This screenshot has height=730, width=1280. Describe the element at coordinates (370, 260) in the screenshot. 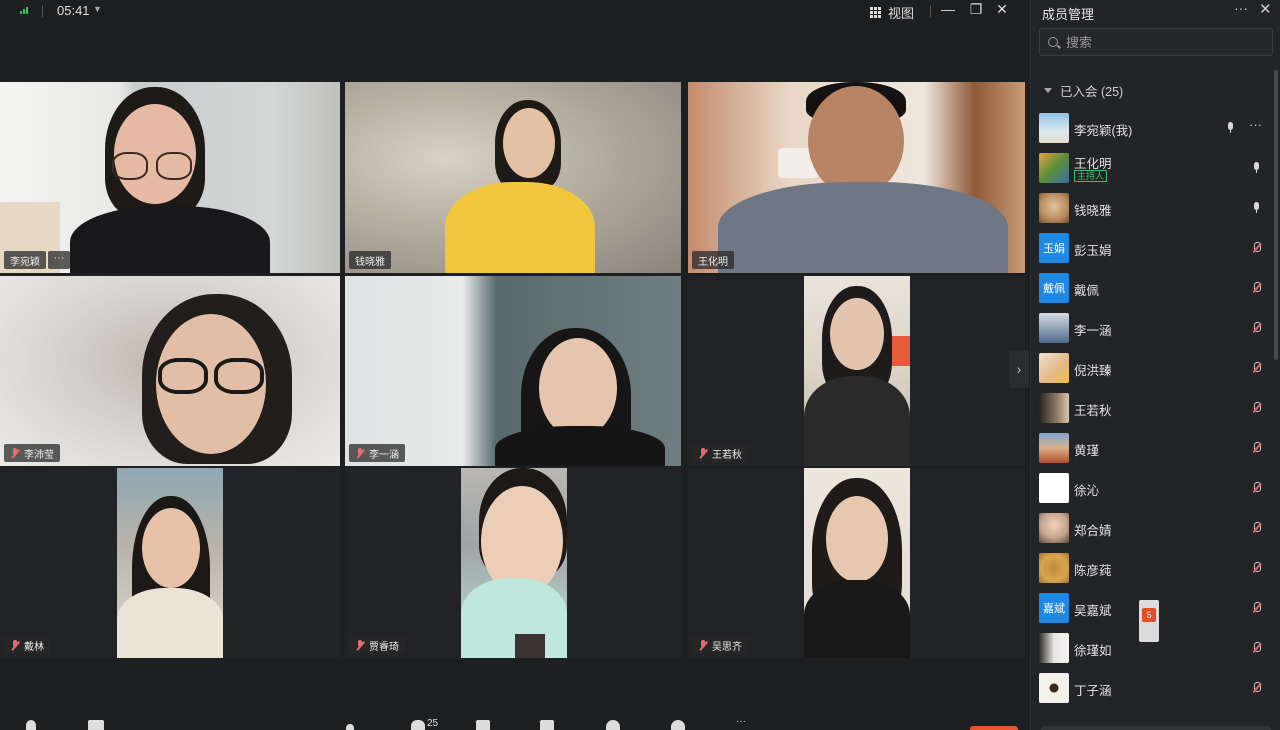

I see `tile-name-tag: 钱晓雅` at that location.